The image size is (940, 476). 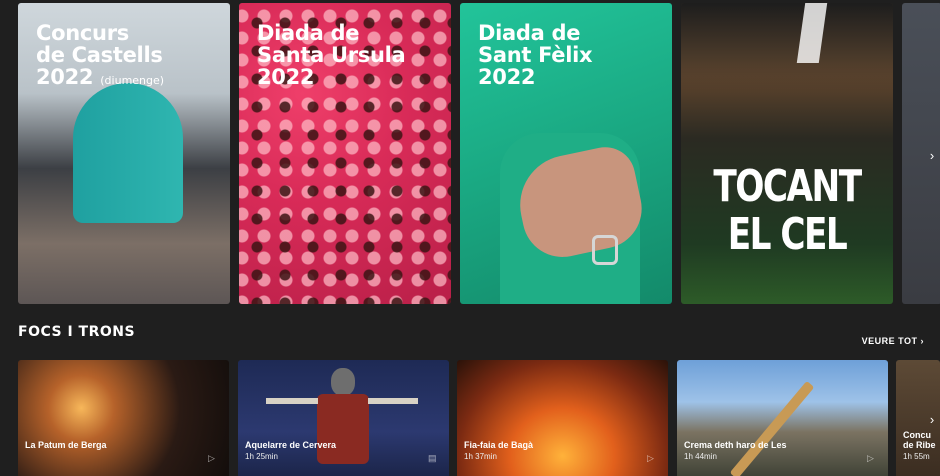 I want to click on devil-figure-image, so click(x=343, y=418).